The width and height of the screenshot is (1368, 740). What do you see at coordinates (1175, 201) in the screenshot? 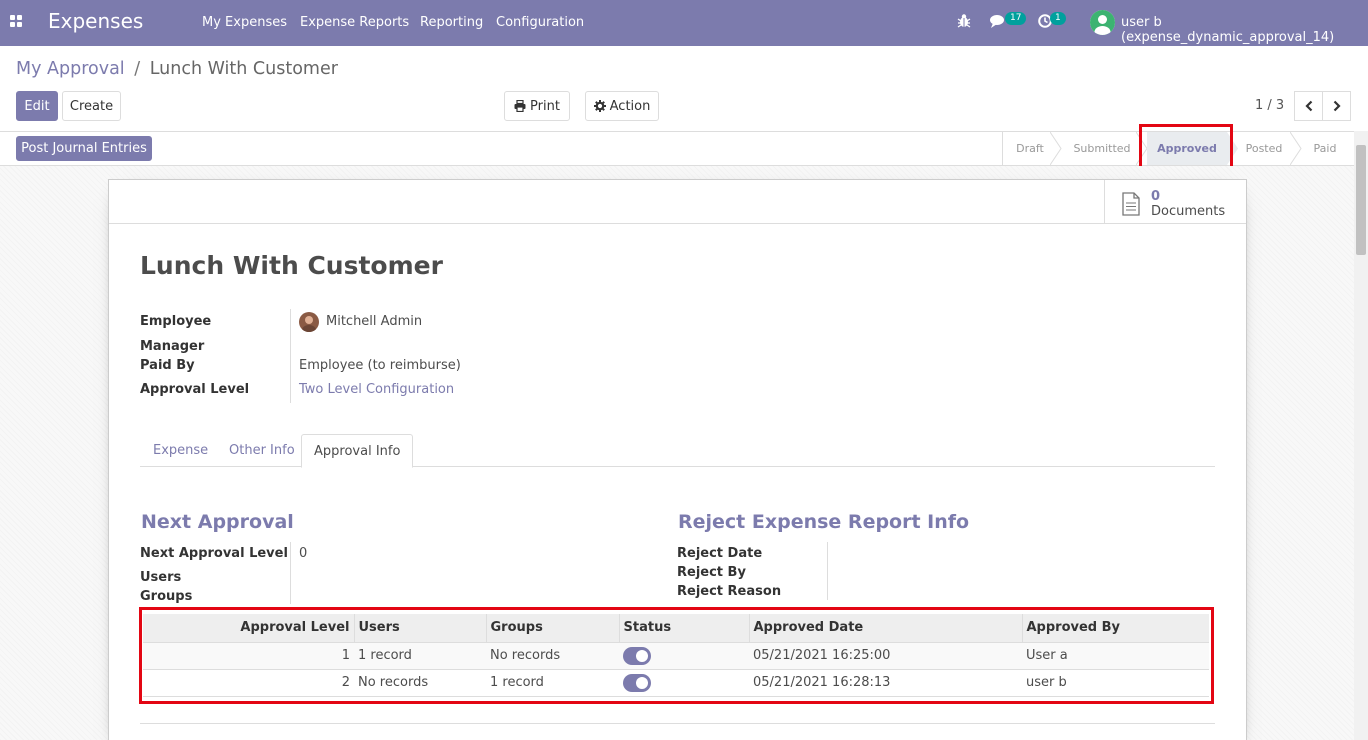
I see `documents-smart-button: 0 Documents` at bounding box center [1175, 201].